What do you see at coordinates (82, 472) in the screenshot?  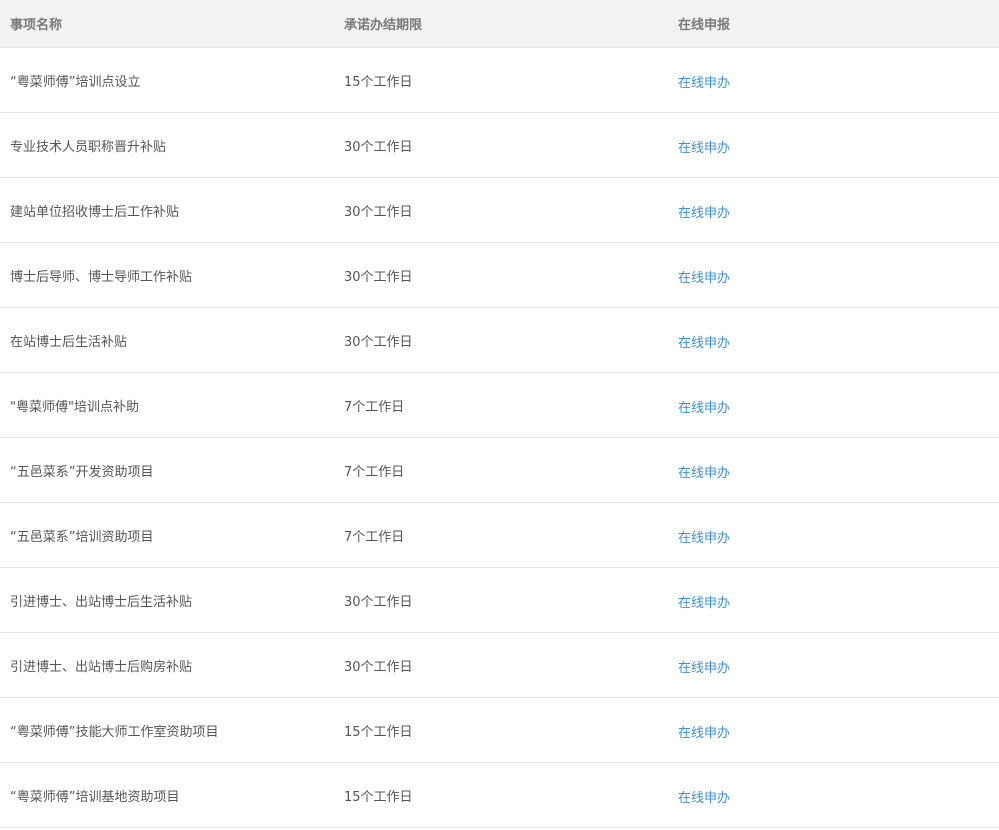 I see `row-item-name: “五邑菜系”开发资助项目` at bounding box center [82, 472].